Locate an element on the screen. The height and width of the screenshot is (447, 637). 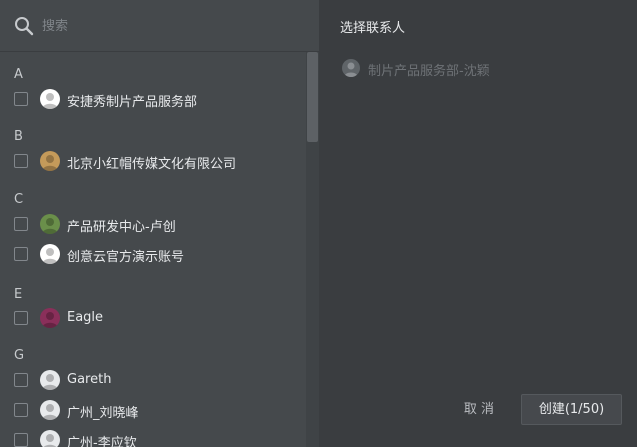
contact-name: 安捷秀制片产品服务部 is located at coordinates (132, 102).